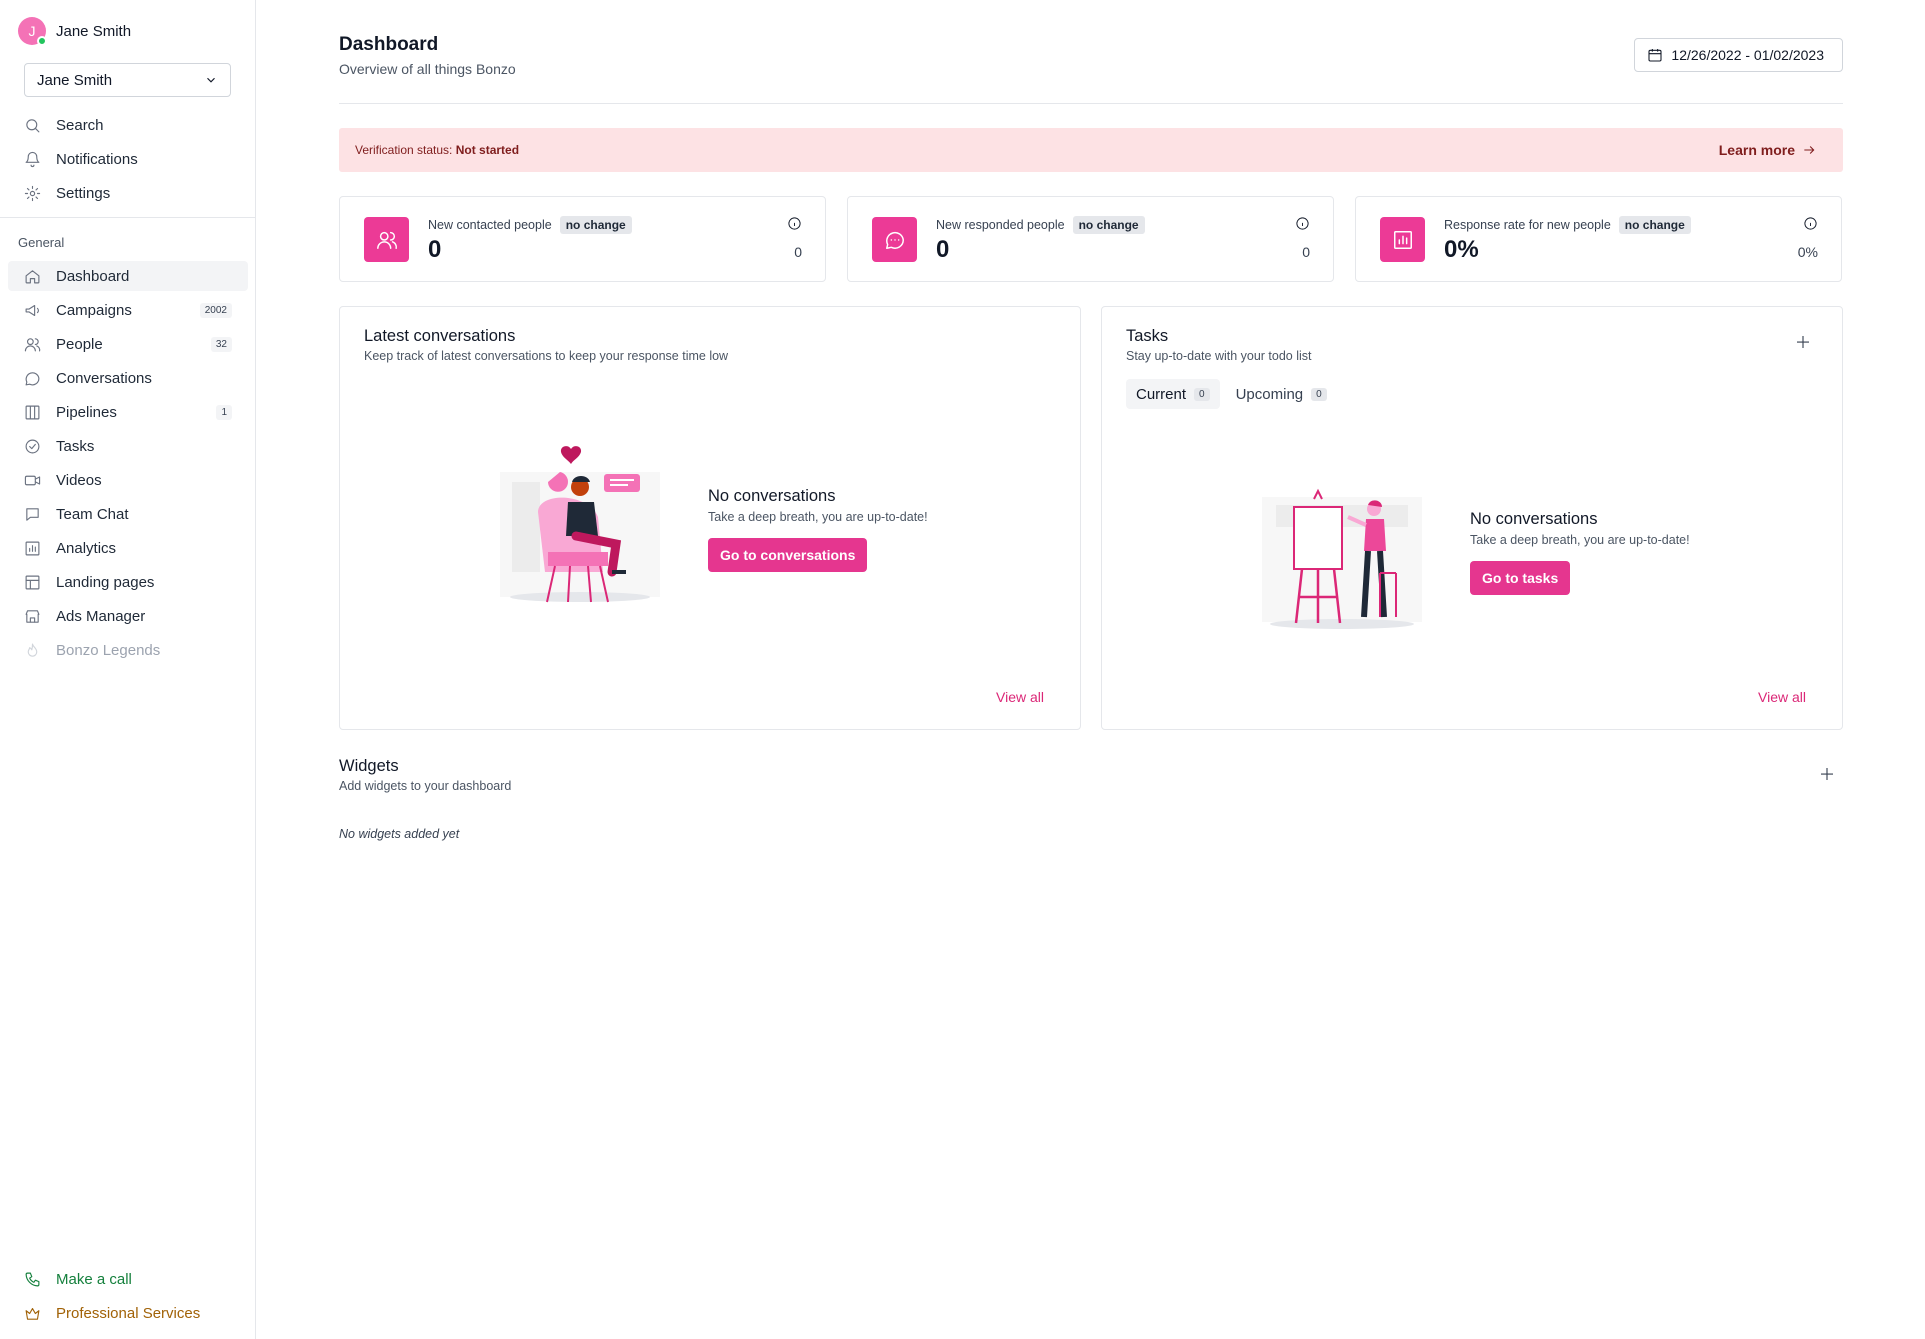 The width and height of the screenshot is (1925, 1339). Describe the element at coordinates (94, 1279) in the screenshot. I see `nav-item-label: Make a call` at that location.